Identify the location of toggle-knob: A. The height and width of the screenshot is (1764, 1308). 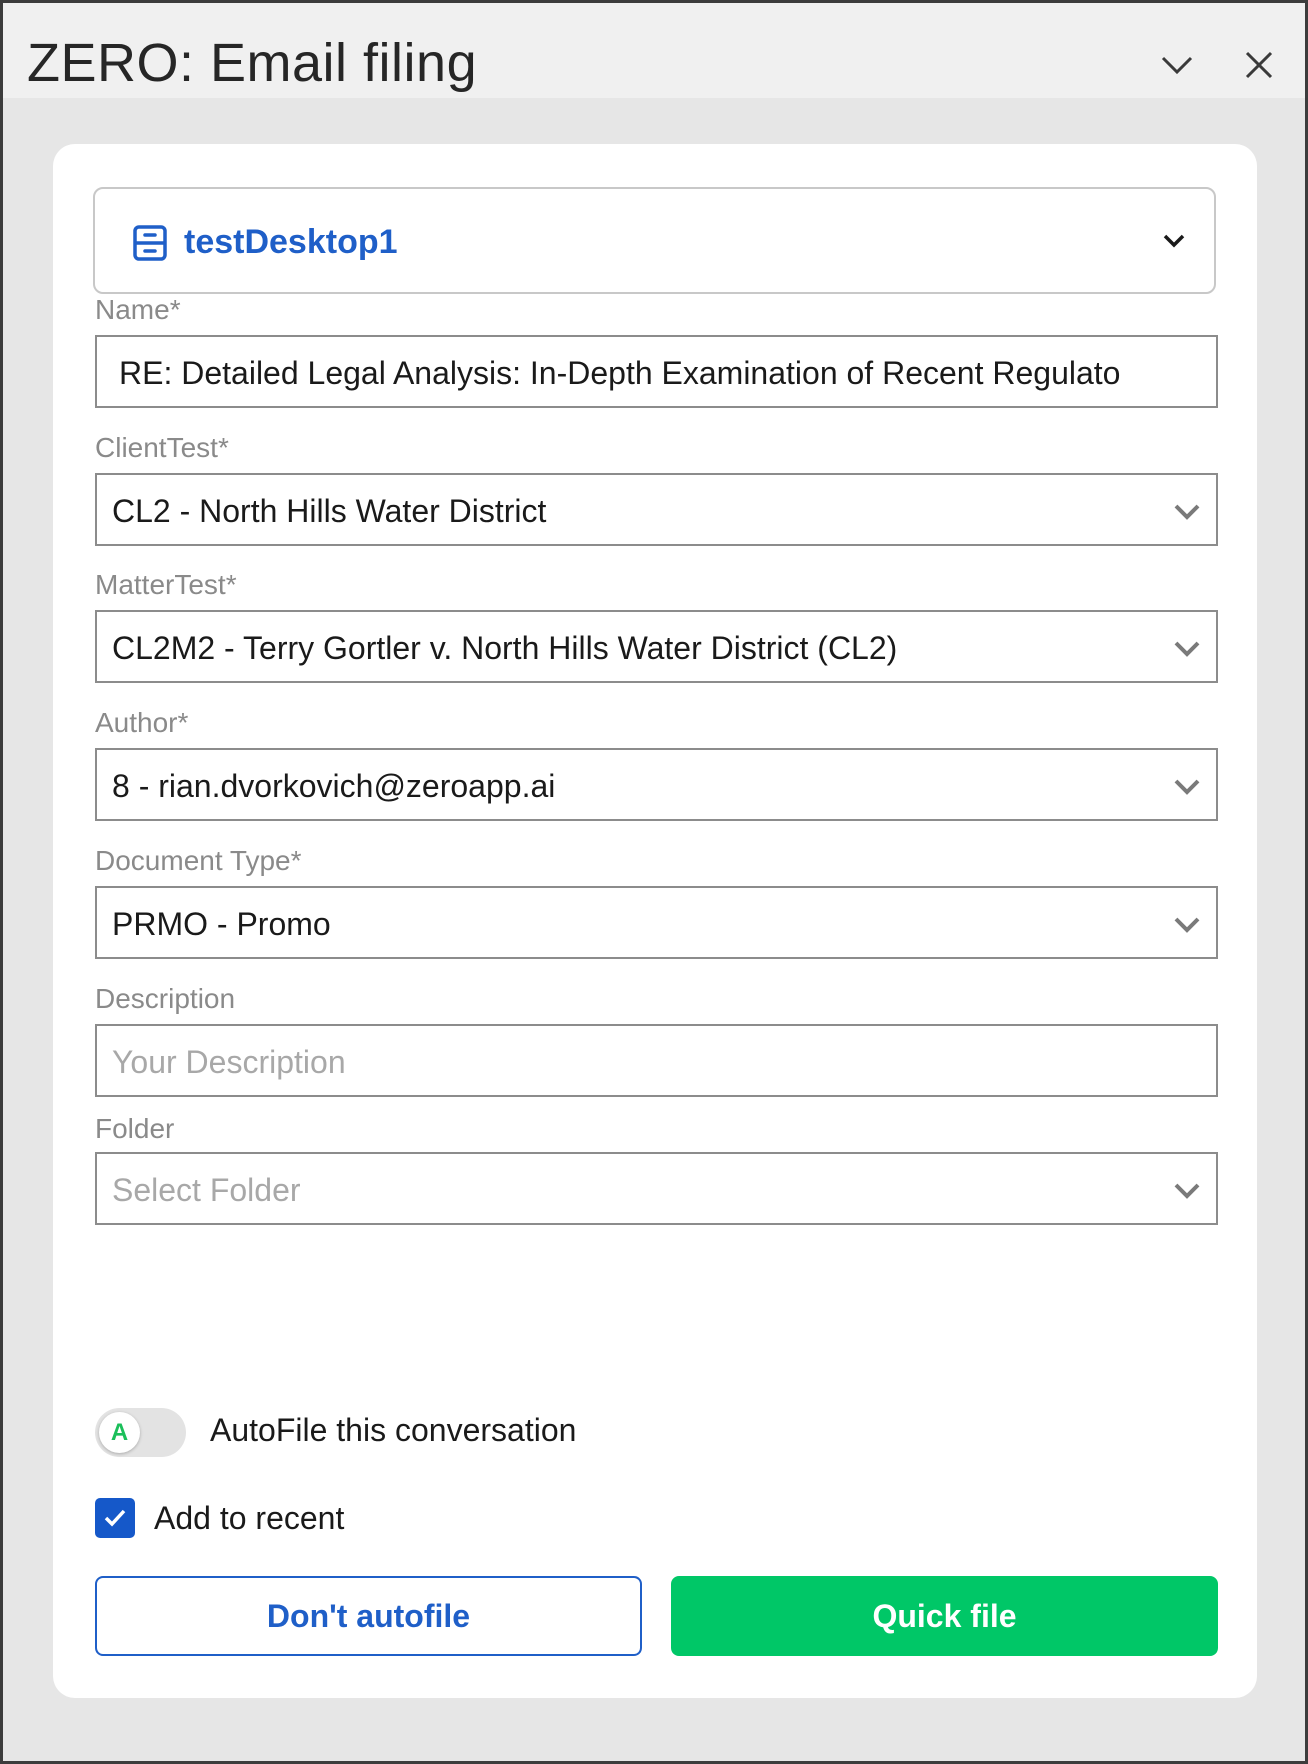
(119, 1432).